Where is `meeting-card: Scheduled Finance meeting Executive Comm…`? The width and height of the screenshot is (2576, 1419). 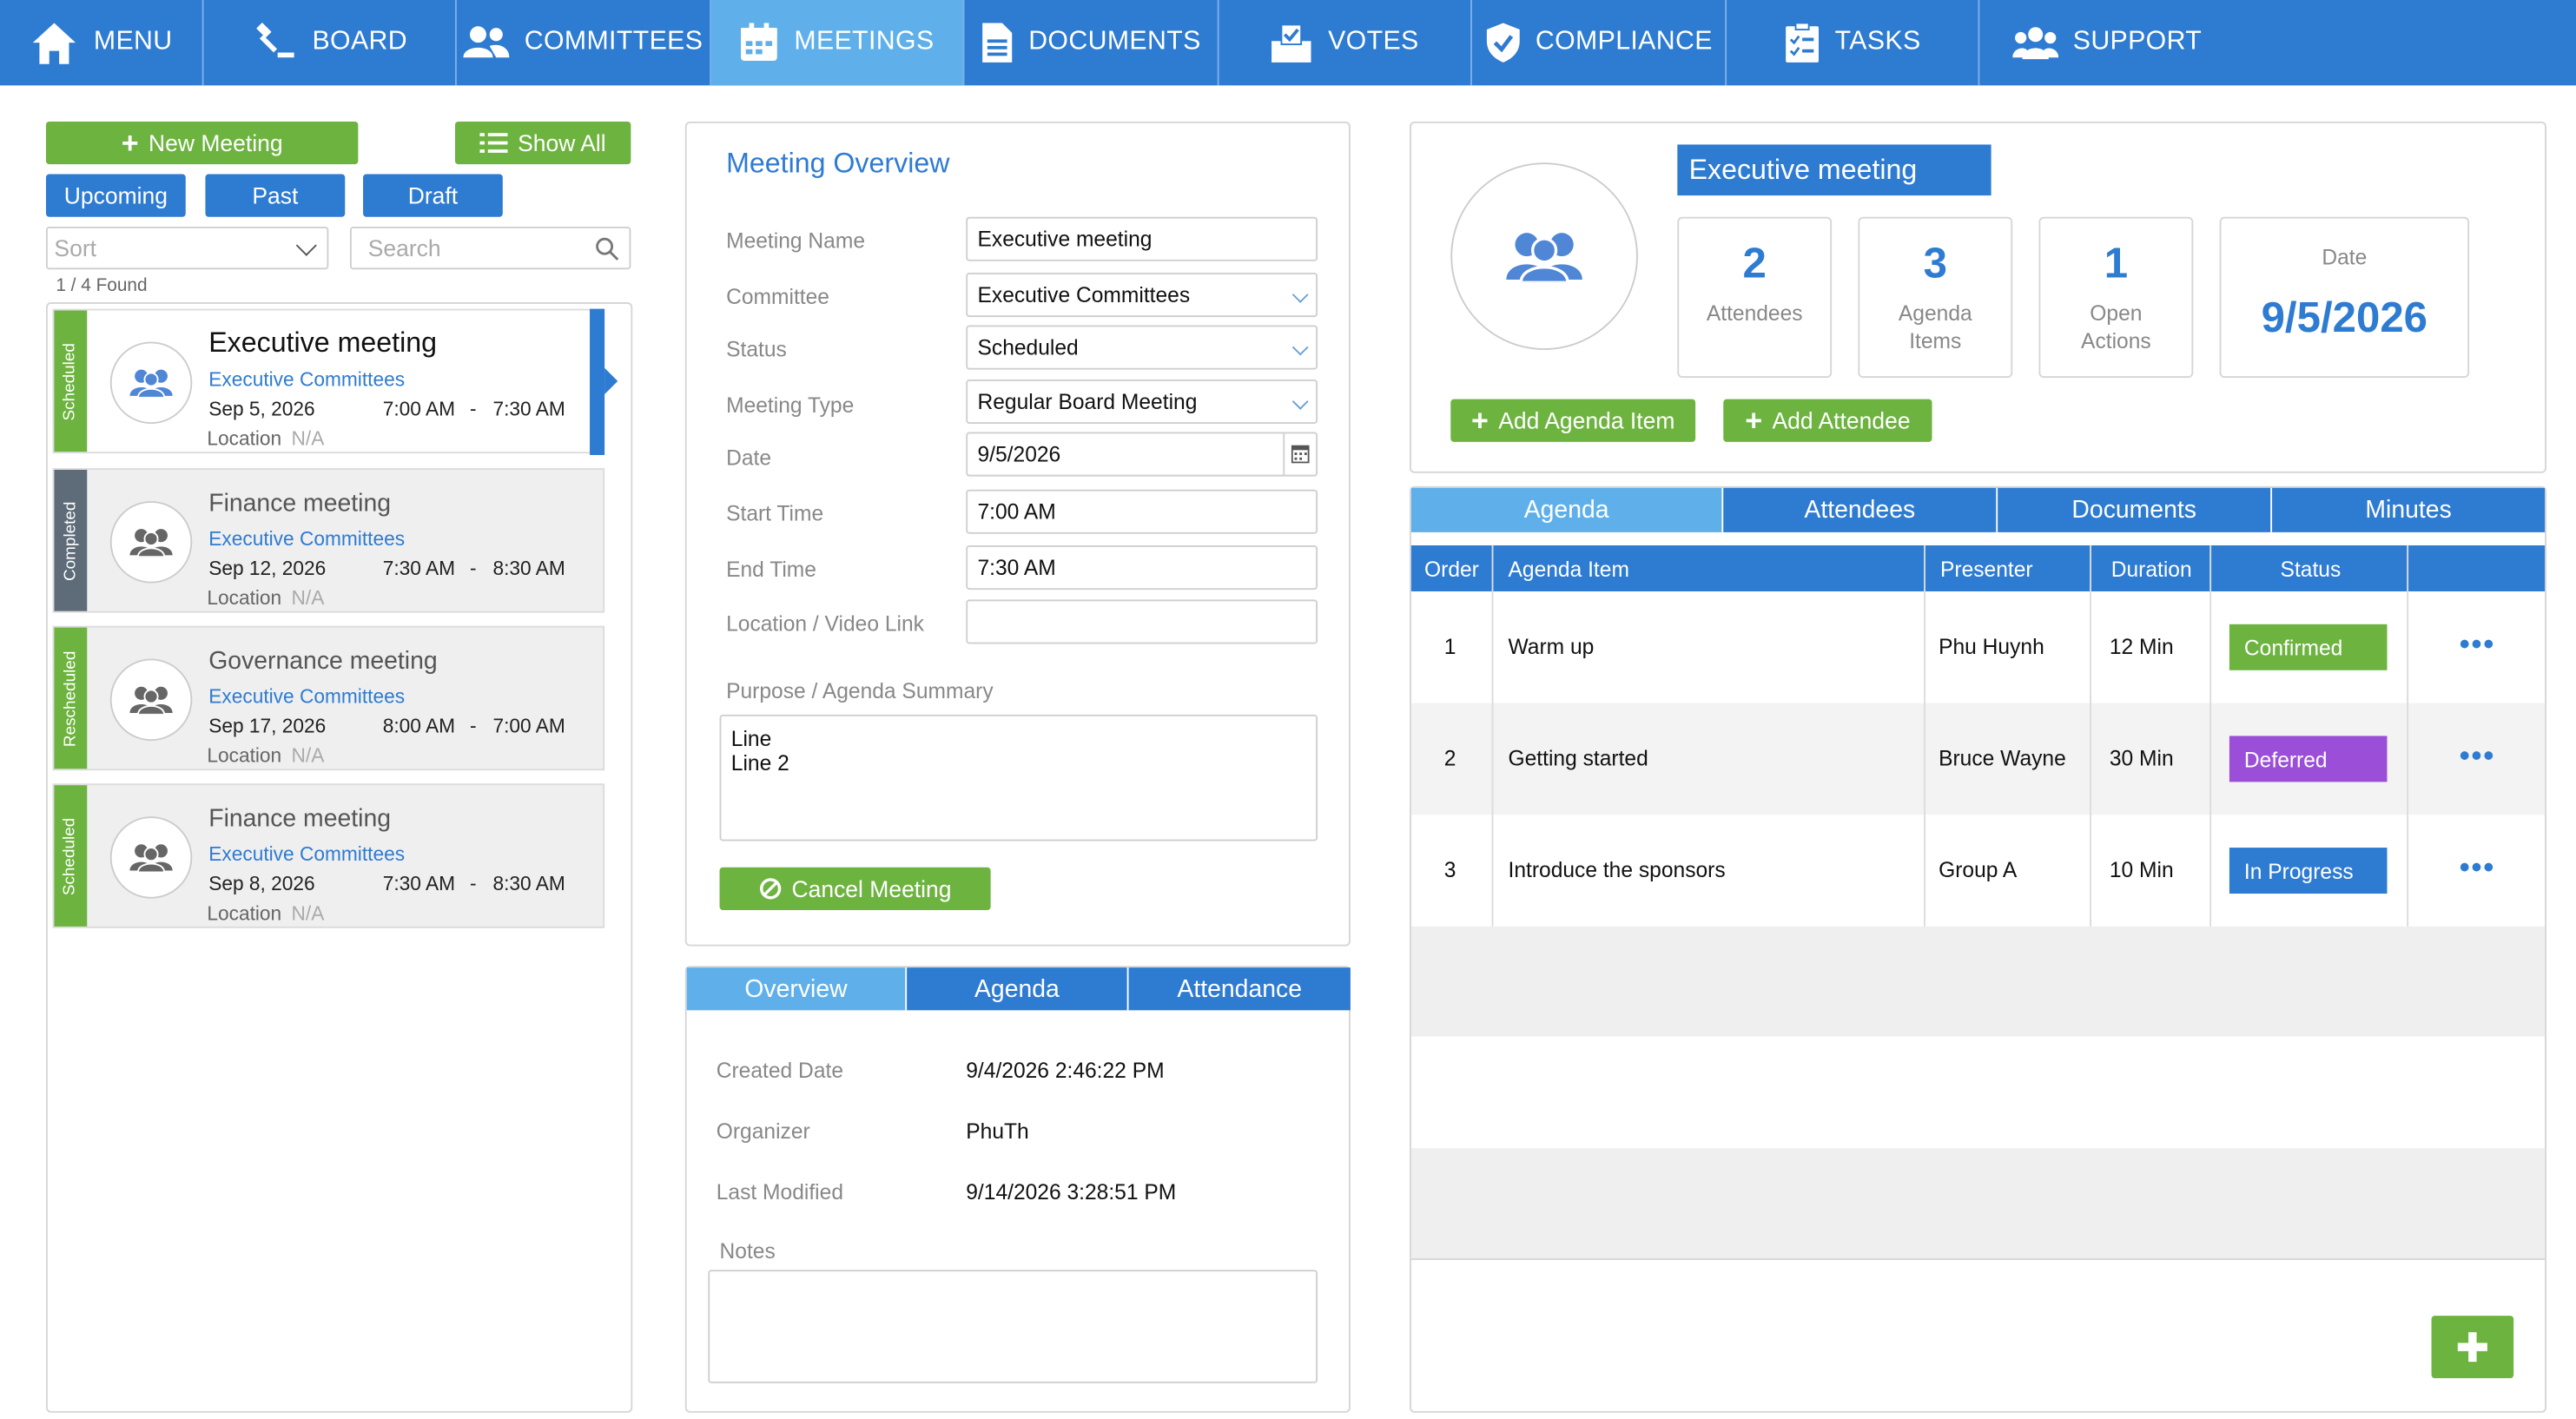
meeting-card: Scheduled Finance meeting Executive Comm… is located at coordinates (329, 856).